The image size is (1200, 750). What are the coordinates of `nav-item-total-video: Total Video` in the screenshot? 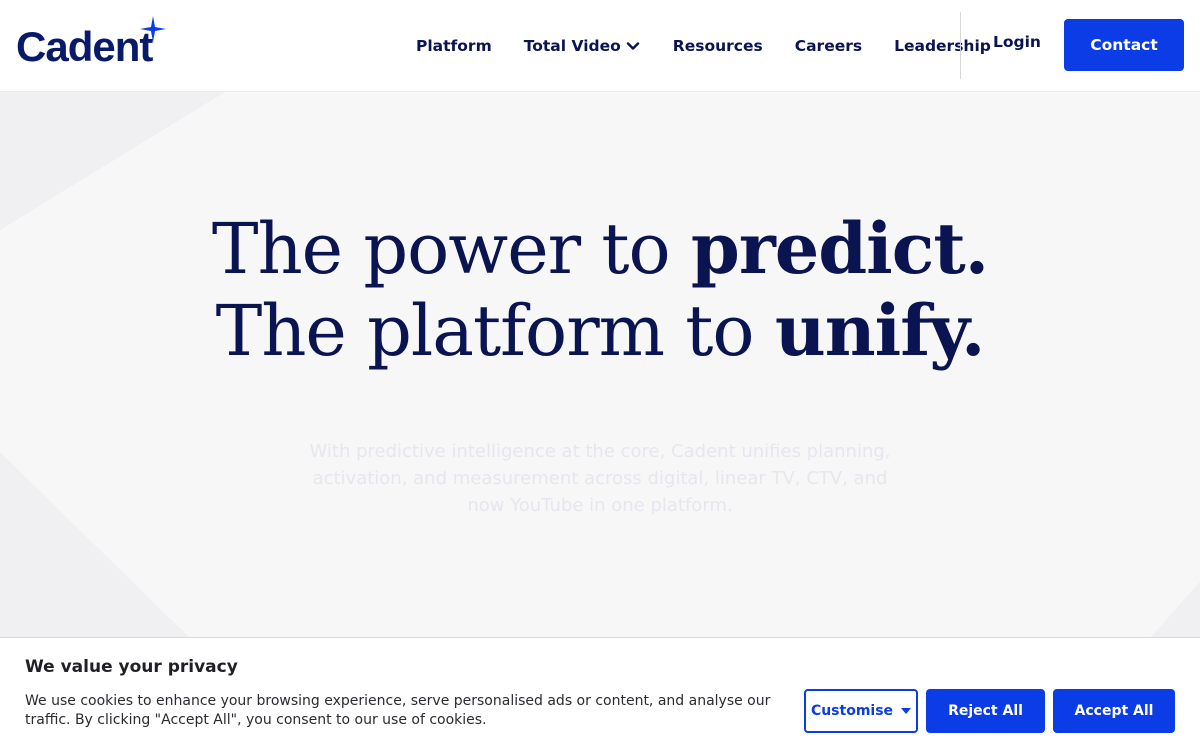 It's located at (582, 46).